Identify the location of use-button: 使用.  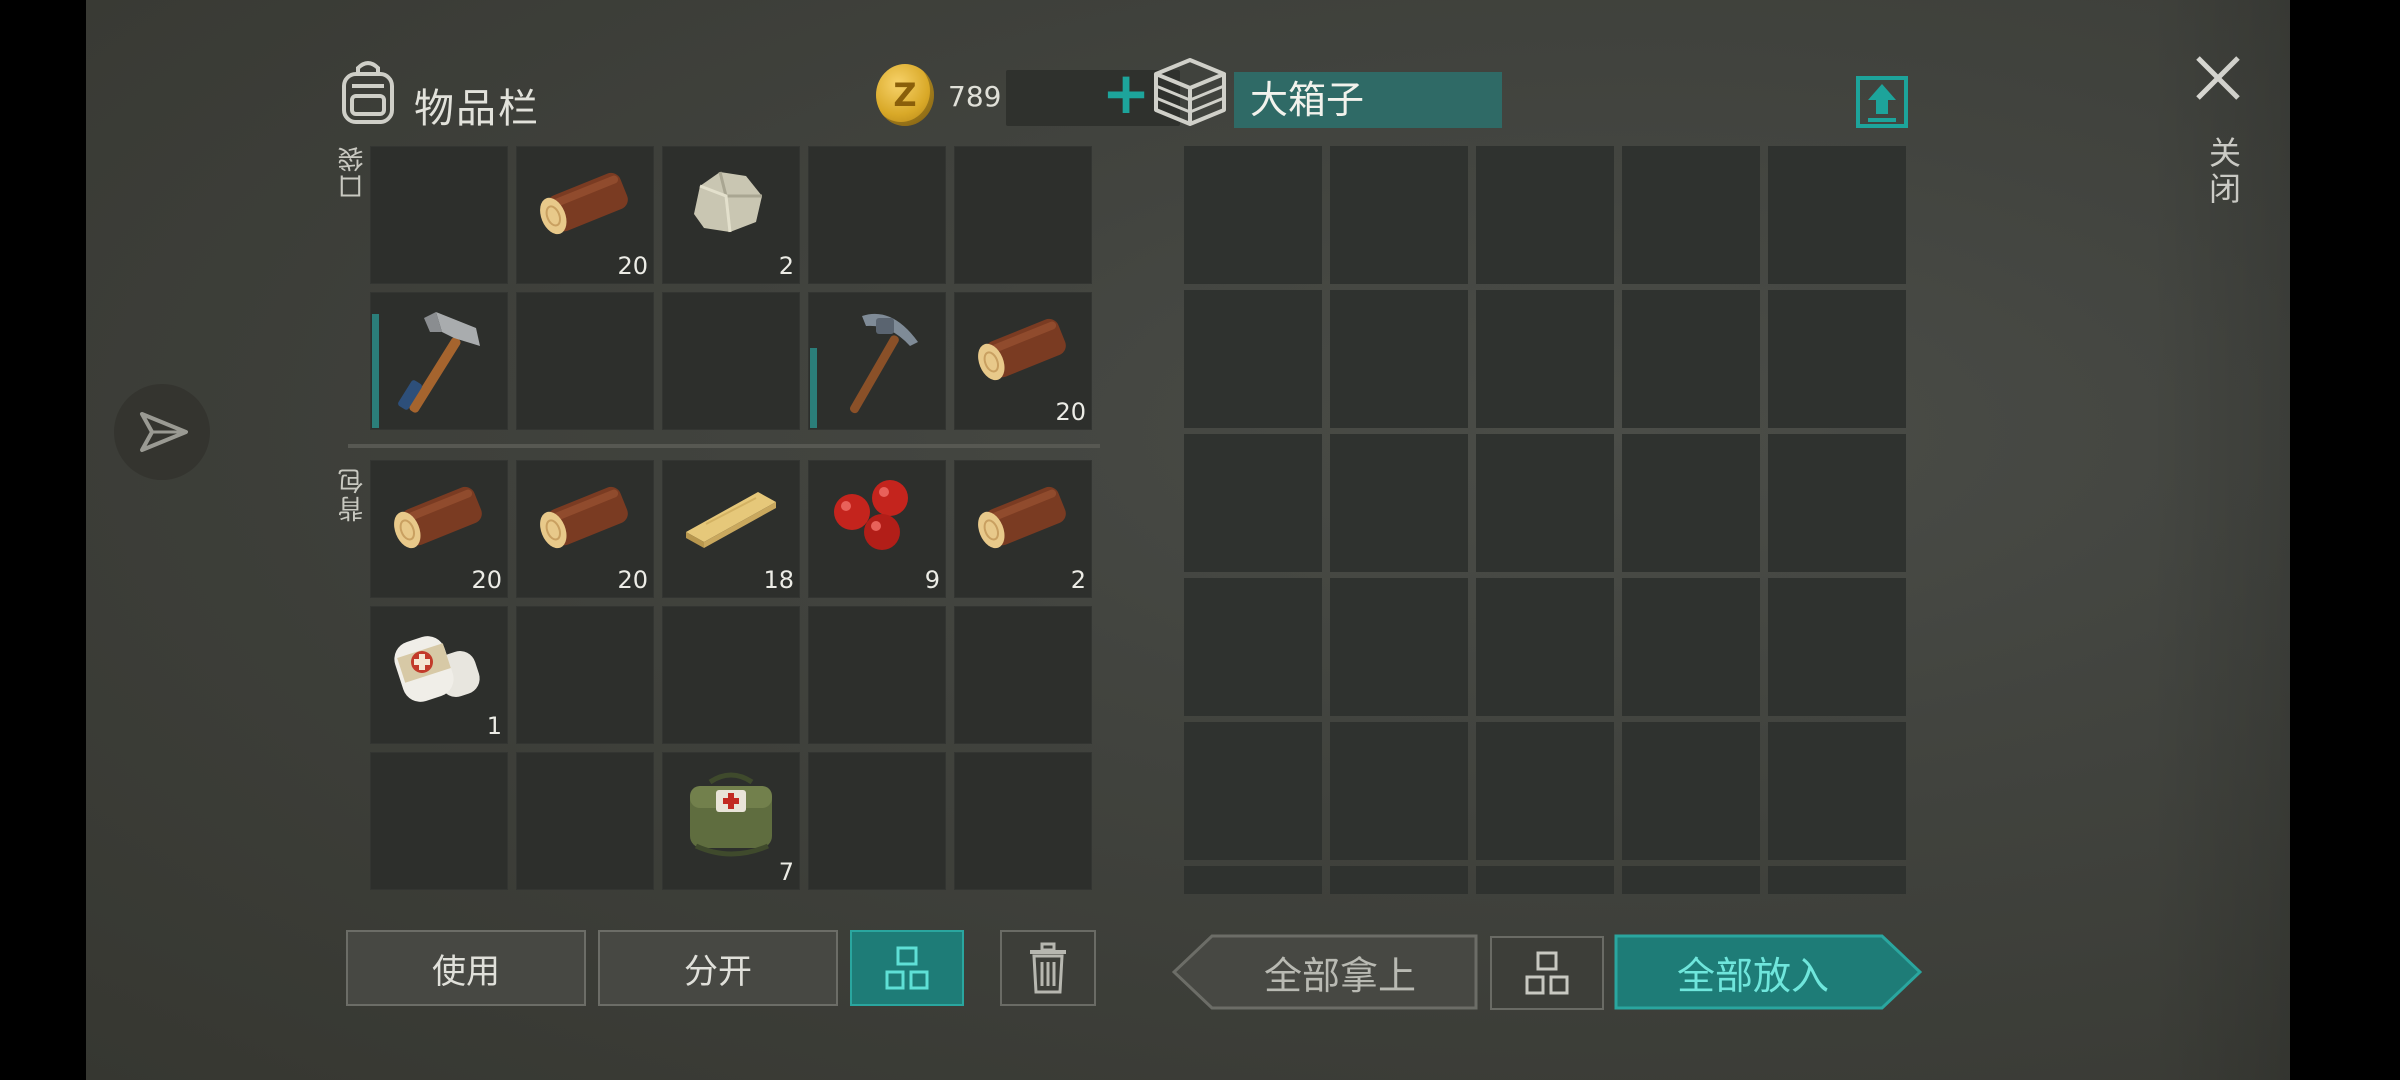
(466, 968).